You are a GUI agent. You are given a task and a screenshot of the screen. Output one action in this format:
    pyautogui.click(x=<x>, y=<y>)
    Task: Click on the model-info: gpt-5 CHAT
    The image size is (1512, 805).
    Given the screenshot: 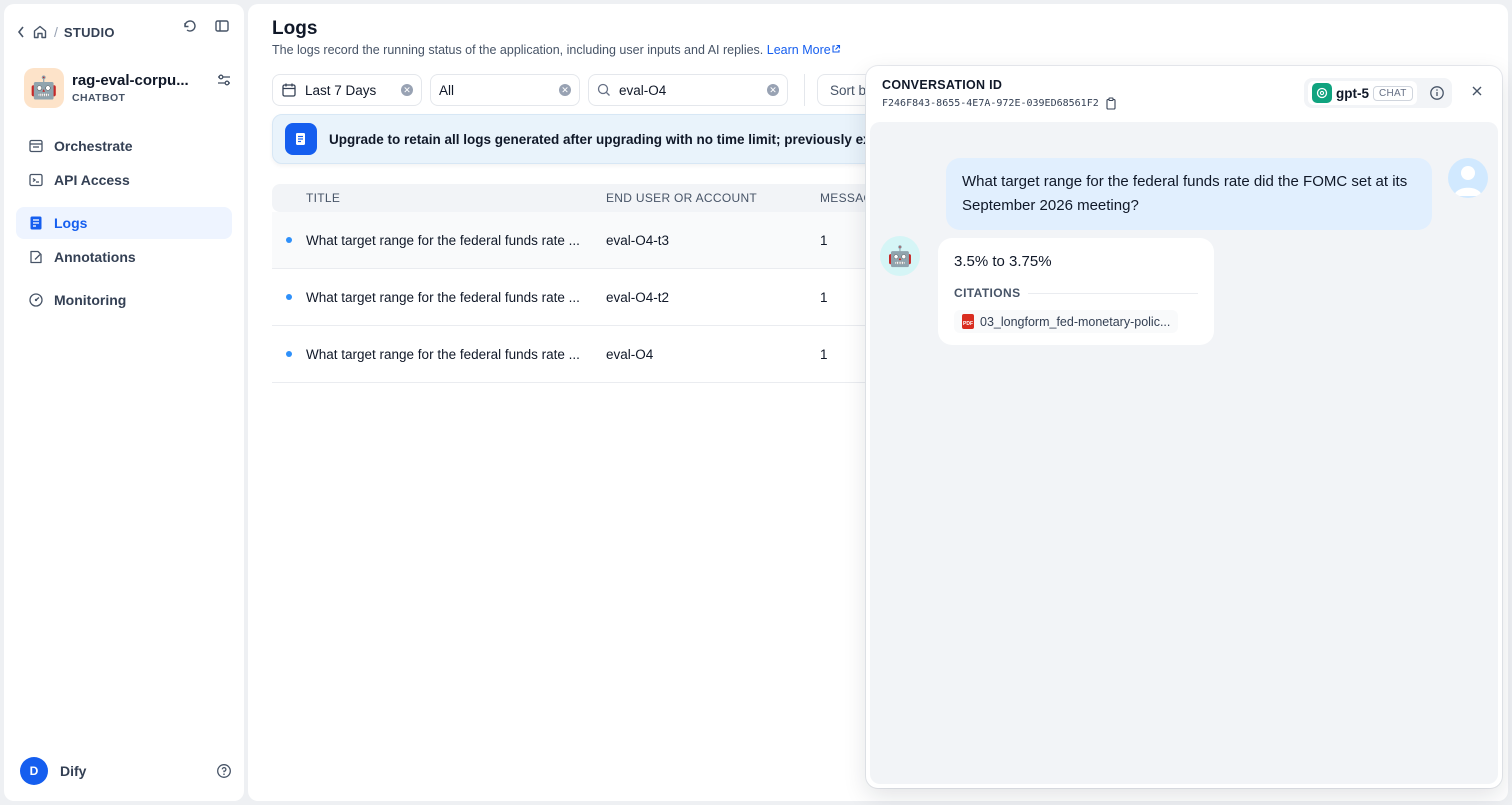 What is the action you would take?
    pyautogui.click(x=1378, y=93)
    